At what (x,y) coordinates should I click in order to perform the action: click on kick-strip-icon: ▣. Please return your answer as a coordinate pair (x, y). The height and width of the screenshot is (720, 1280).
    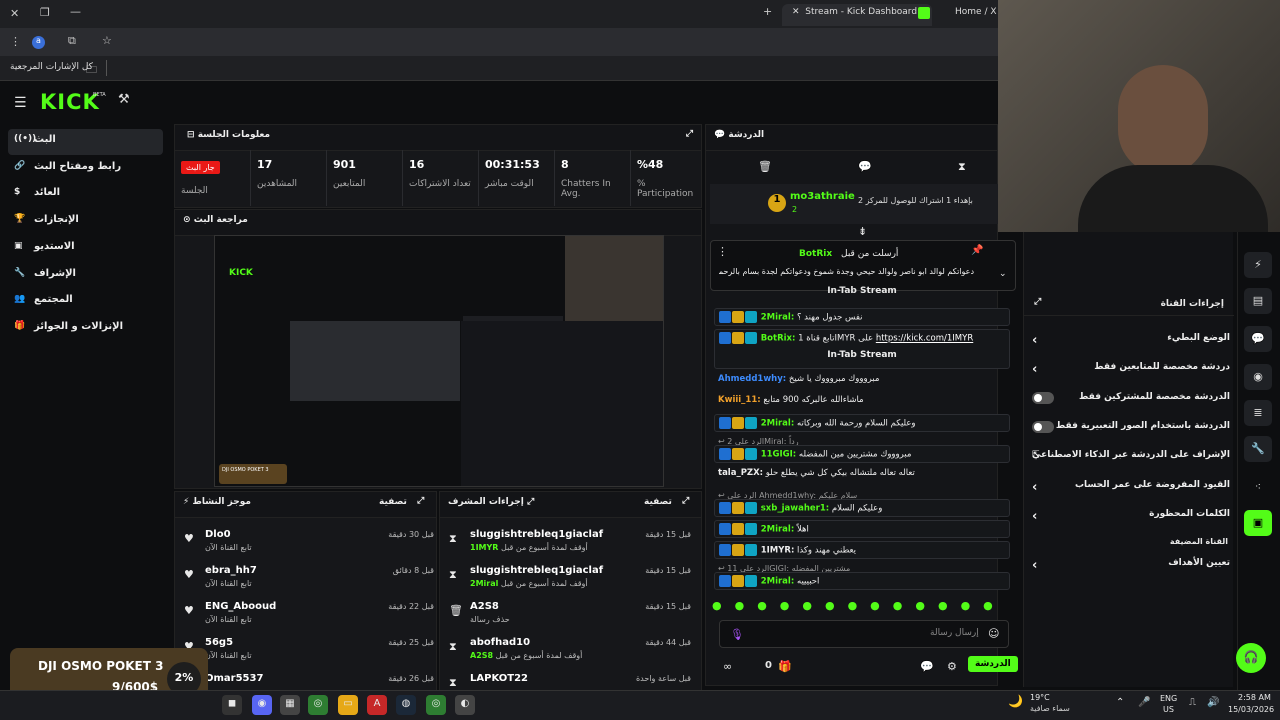
    Looking at the image, I should click on (1258, 523).